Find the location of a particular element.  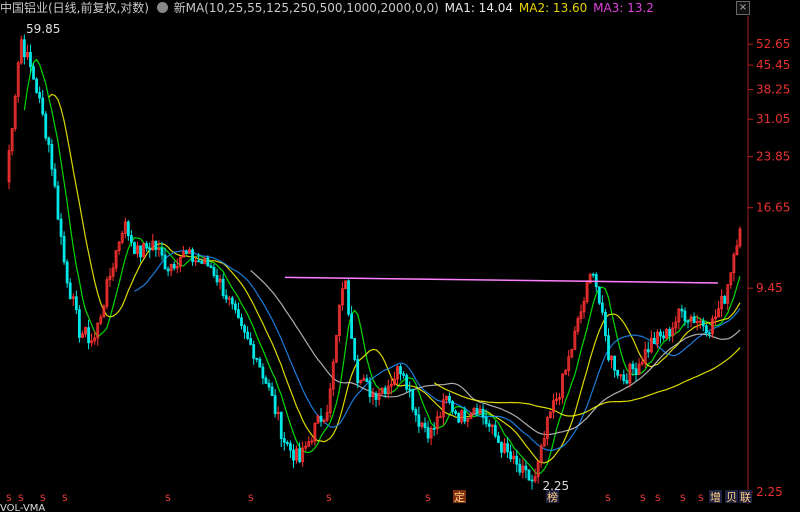

event-marker-5: S is located at coordinates (251, 499).